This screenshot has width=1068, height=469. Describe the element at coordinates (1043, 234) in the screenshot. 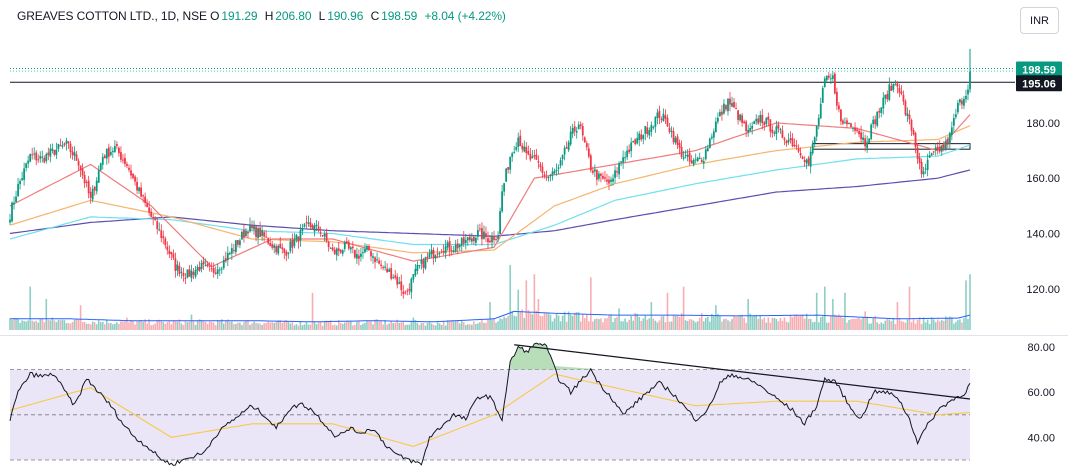

I see `price-tick-label: 140.00` at that location.